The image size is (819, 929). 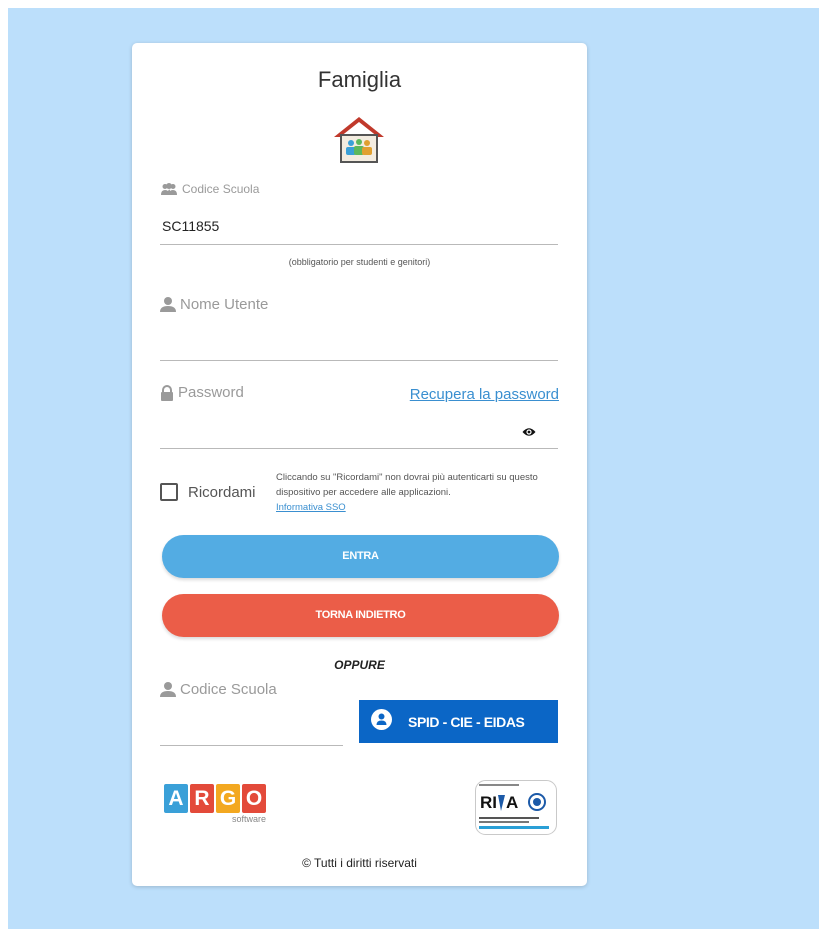 What do you see at coordinates (251, 745) in the screenshot?
I see `spid-school-code-underline` at bounding box center [251, 745].